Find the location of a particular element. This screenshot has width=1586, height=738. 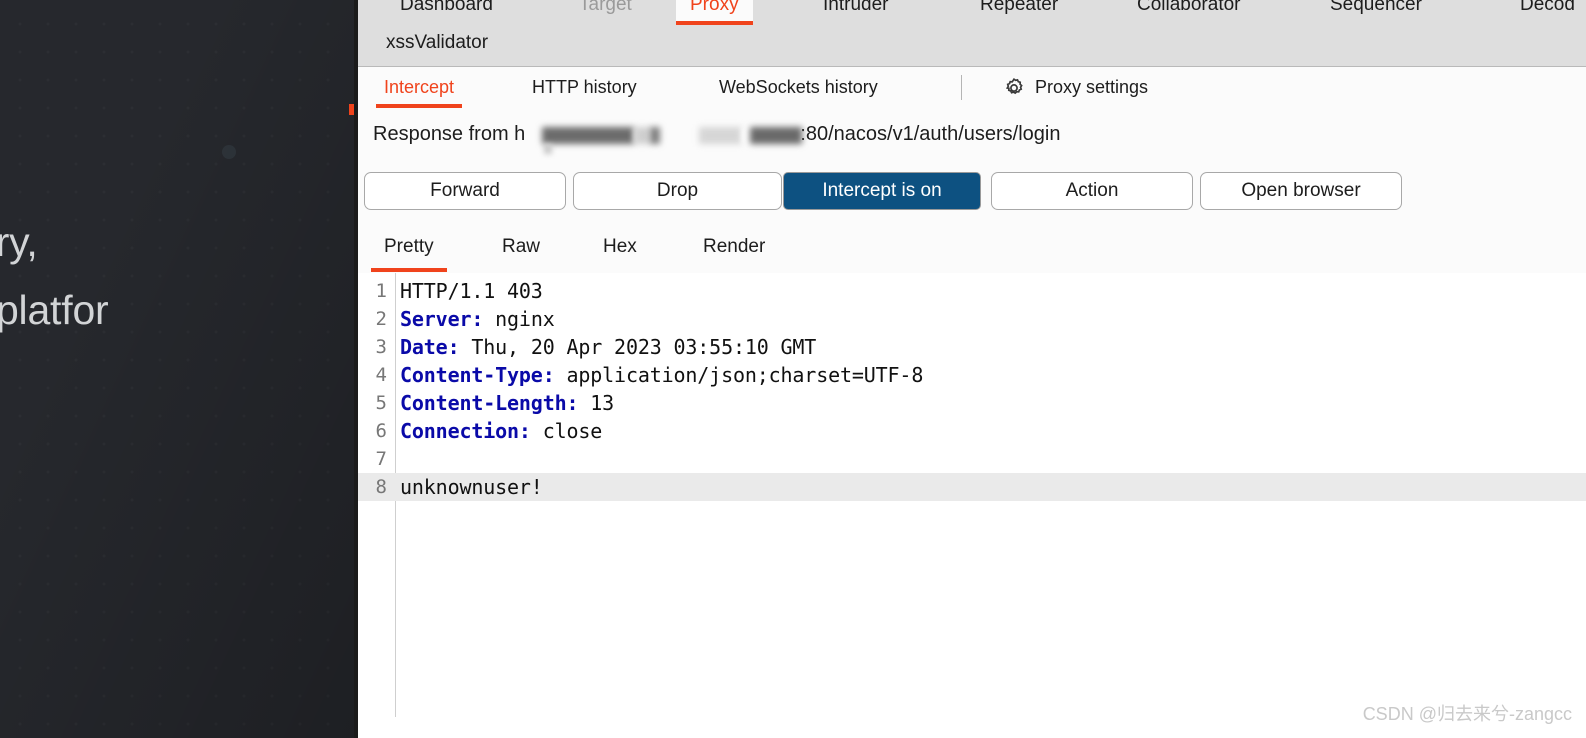

forward-button: Forward is located at coordinates (465, 191).